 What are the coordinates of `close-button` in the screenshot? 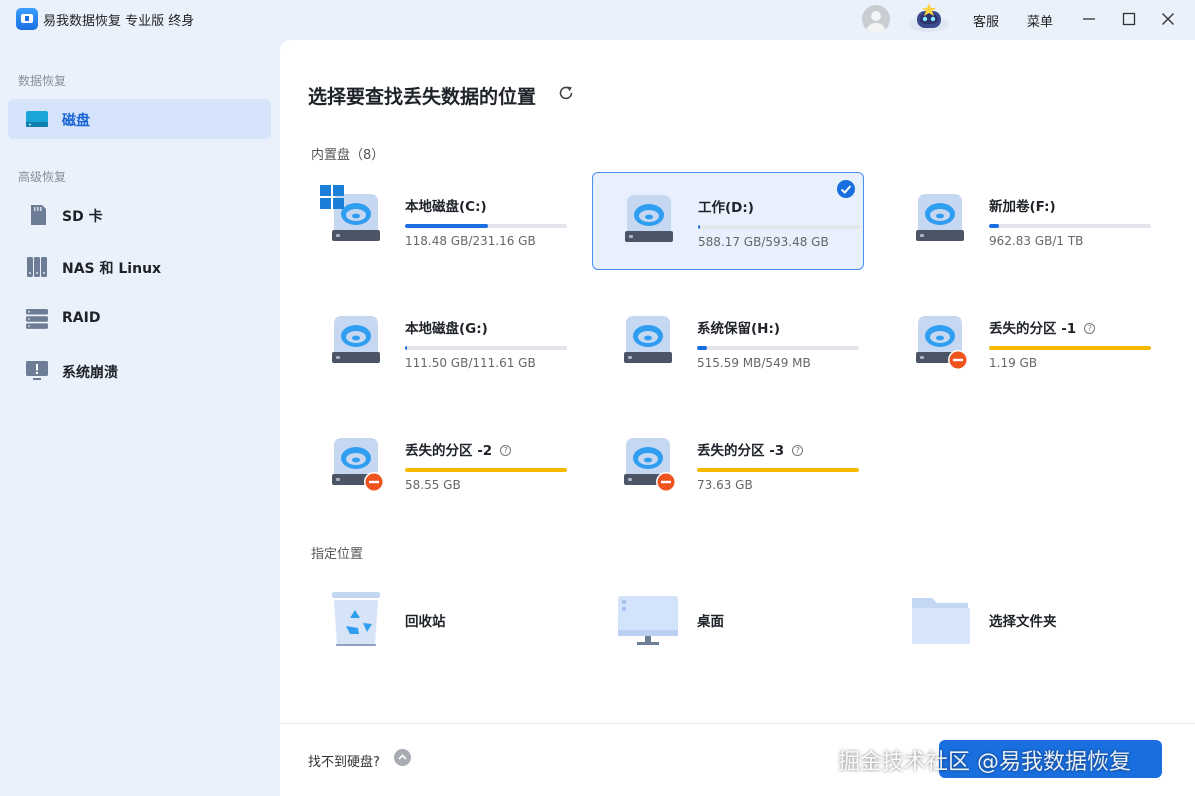 It's located at (1168, 19).